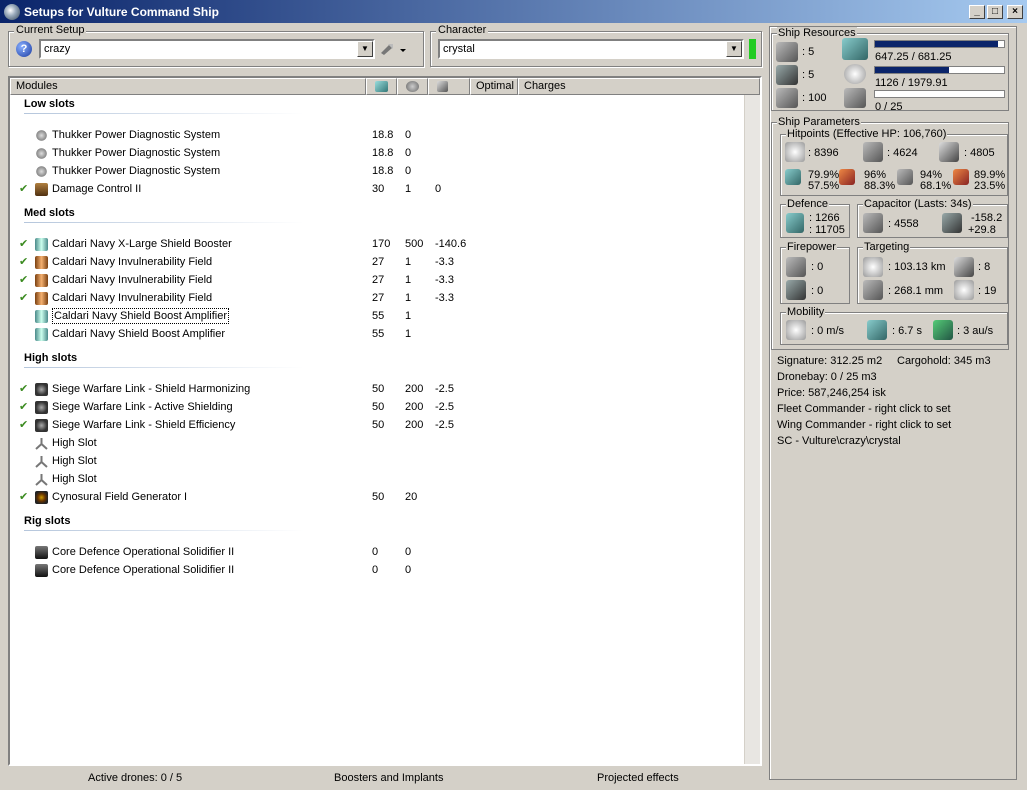 This screenshot has width=1027, height=790. I want to click on scan-resolution-icon, so click(873, 290).